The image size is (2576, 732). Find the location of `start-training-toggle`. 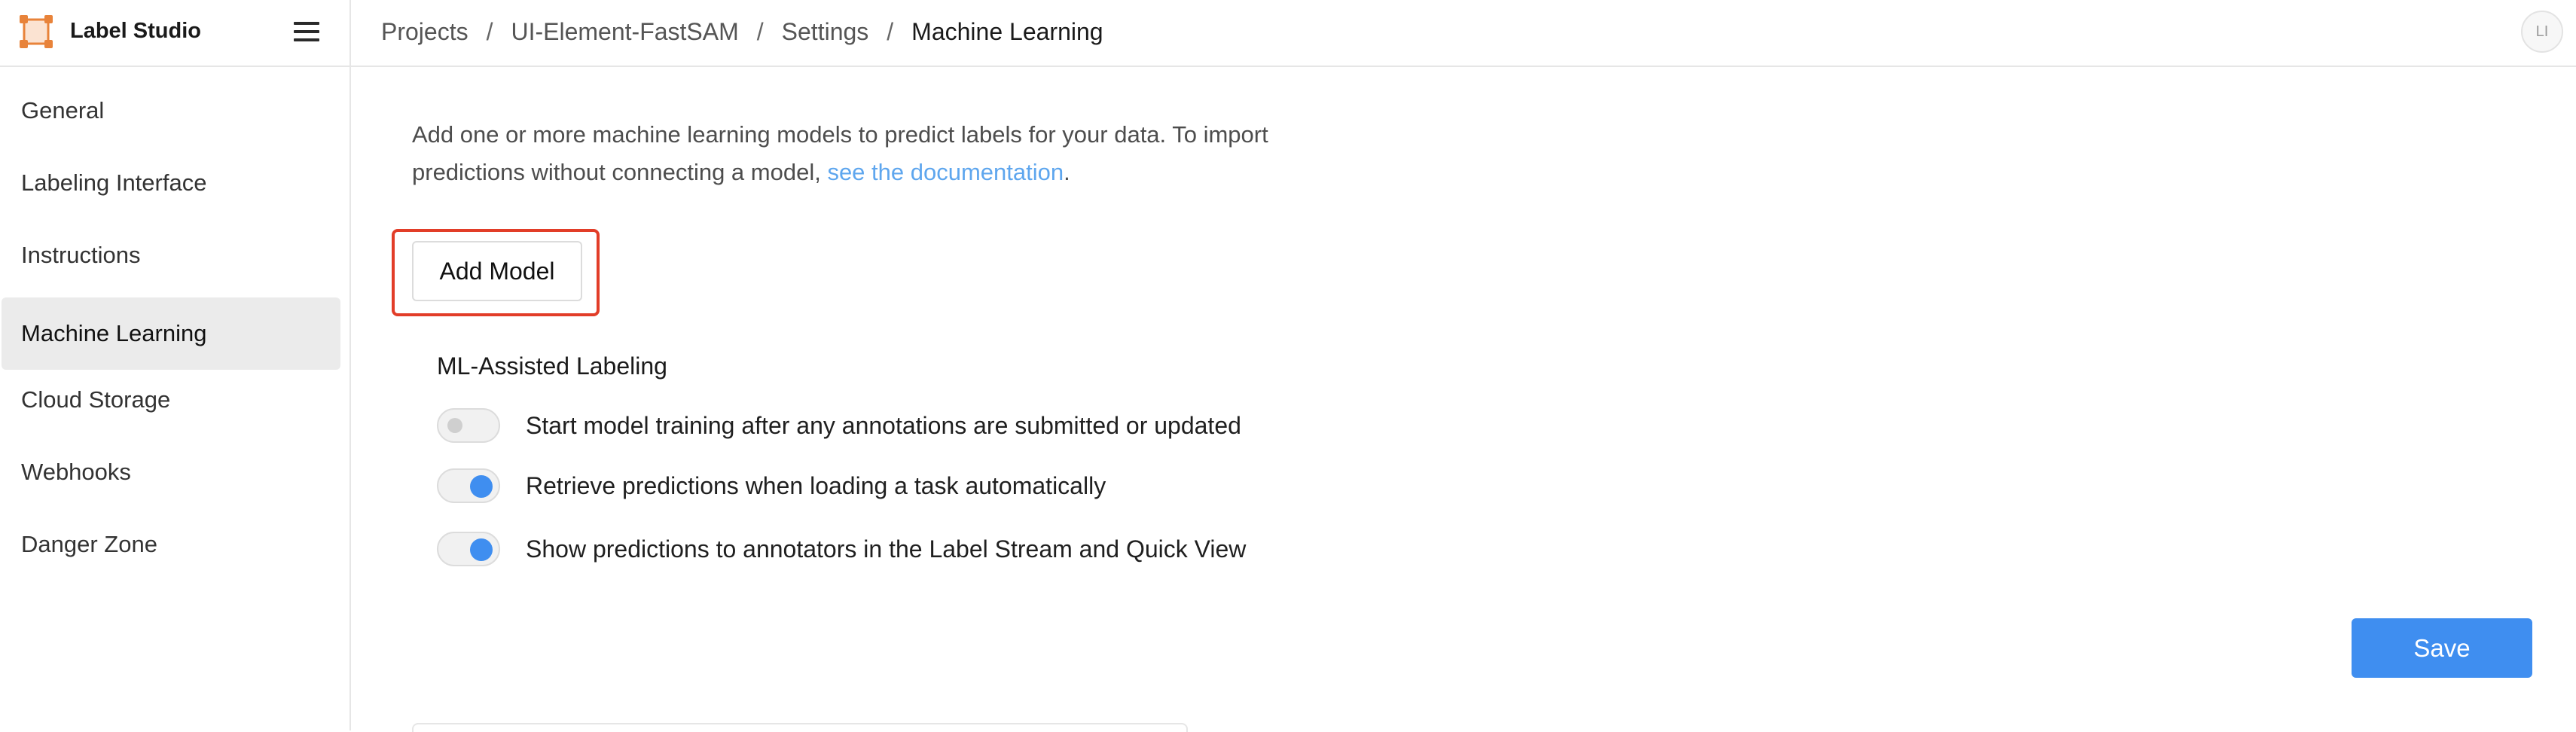

start-training-toggle is located at coordinates (469, 425).